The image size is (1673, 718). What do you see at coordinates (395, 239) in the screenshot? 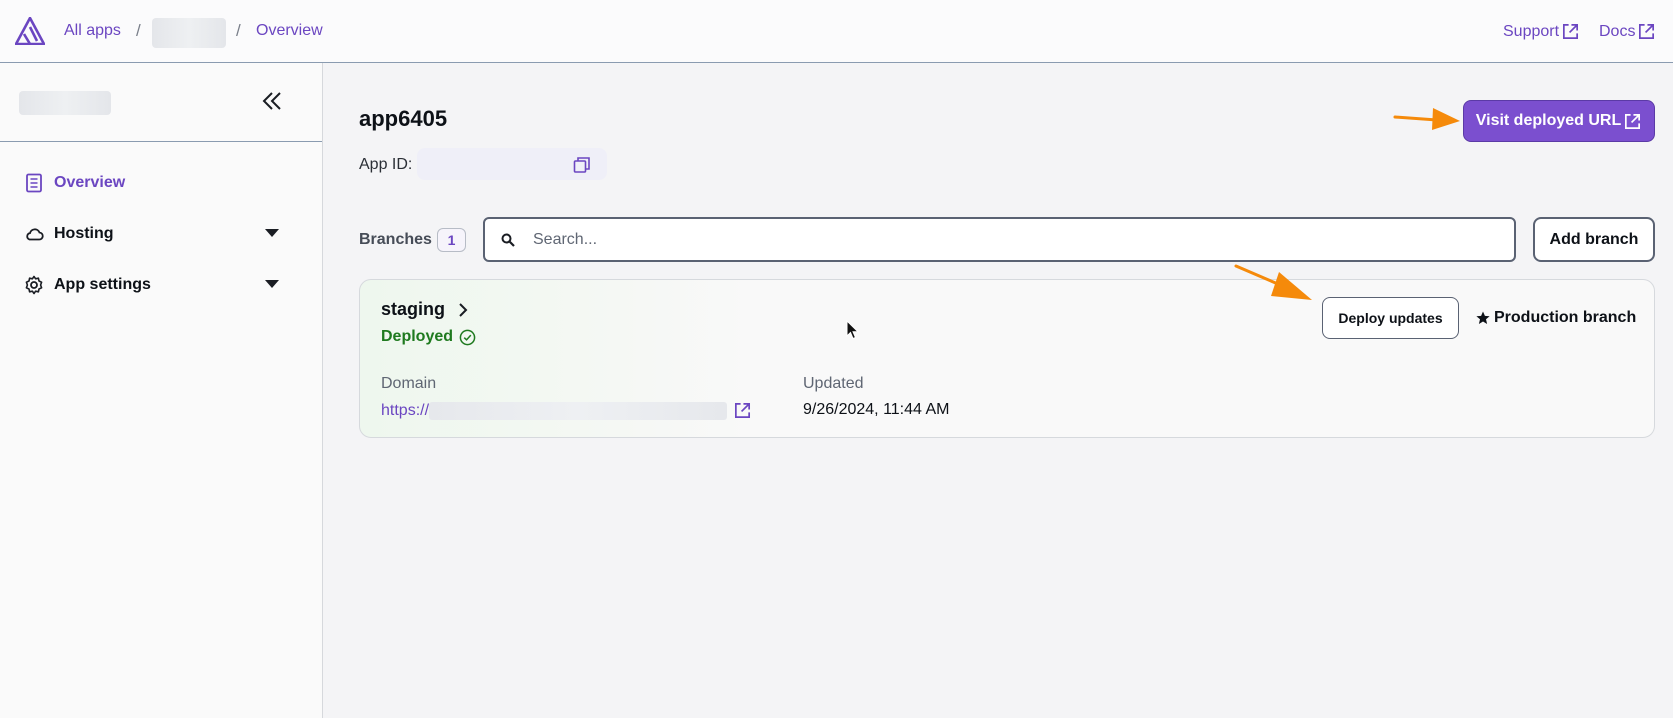
I see `branches-label: Branches` at bounding box center [395, 239].